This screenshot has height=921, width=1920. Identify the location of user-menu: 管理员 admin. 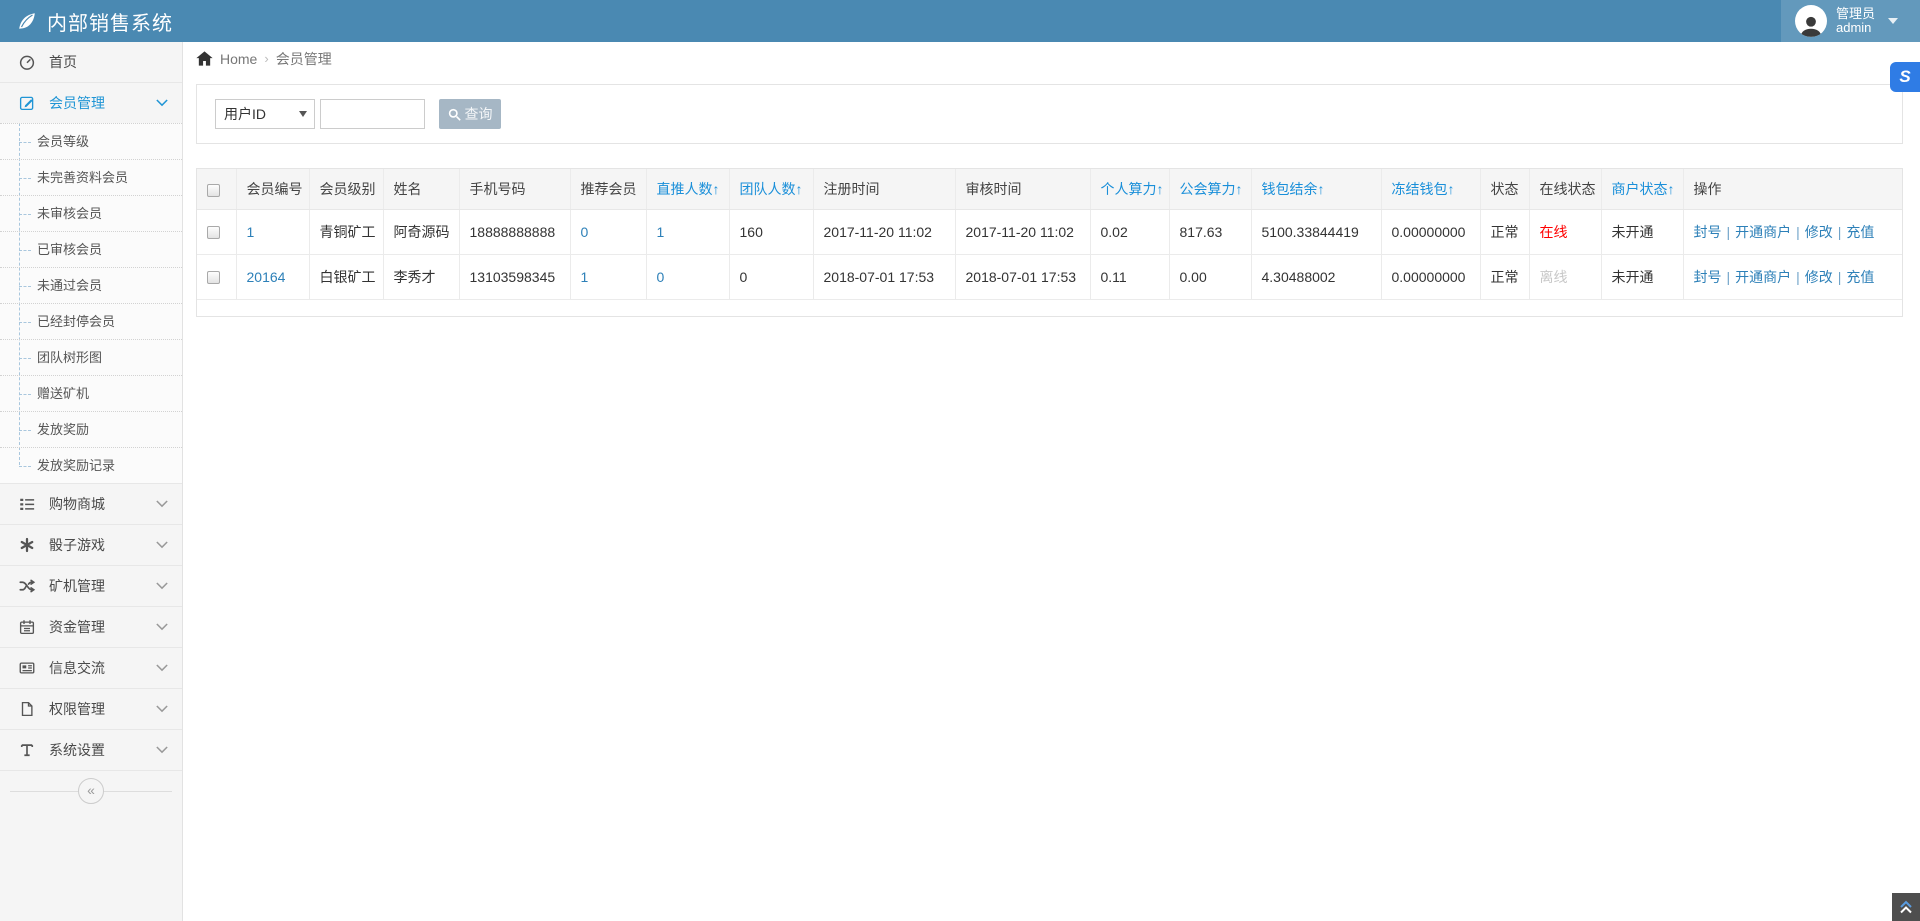
(1850, 21).